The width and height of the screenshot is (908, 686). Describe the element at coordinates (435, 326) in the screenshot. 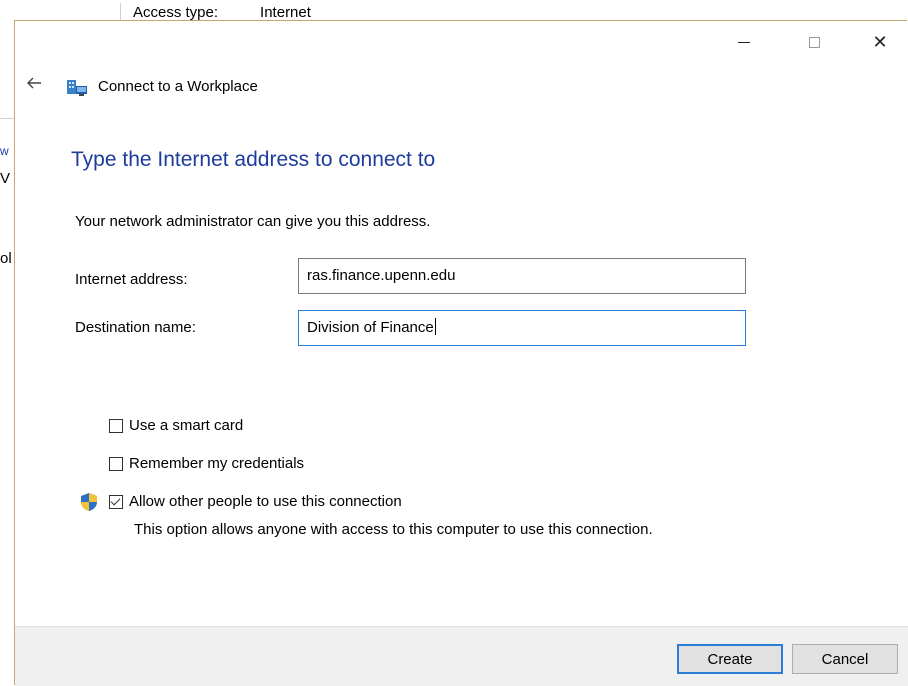

I see `text-caret` at that location.